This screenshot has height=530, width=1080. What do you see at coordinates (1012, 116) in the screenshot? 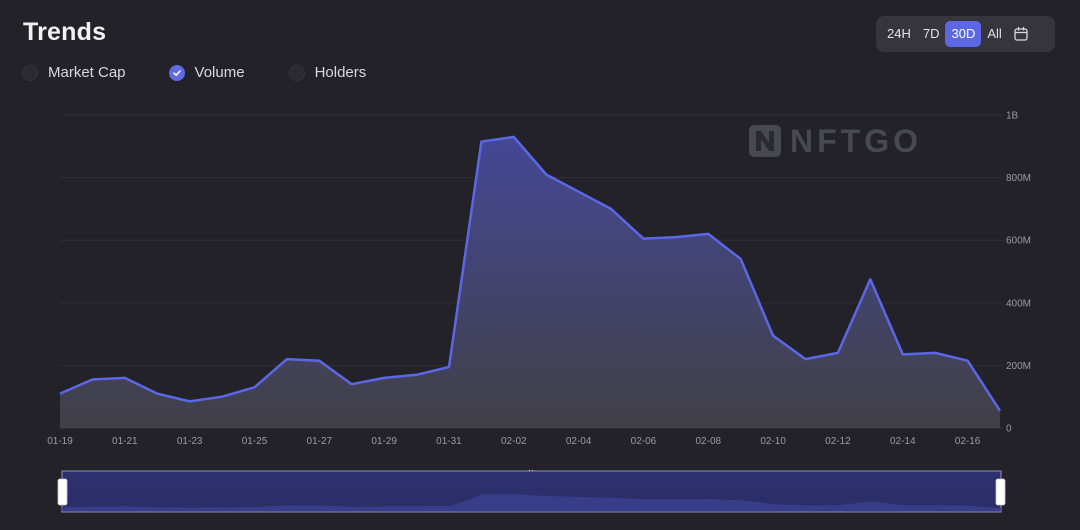
I see `y-tick-label: 1B` at bounding box center [1012, 116].